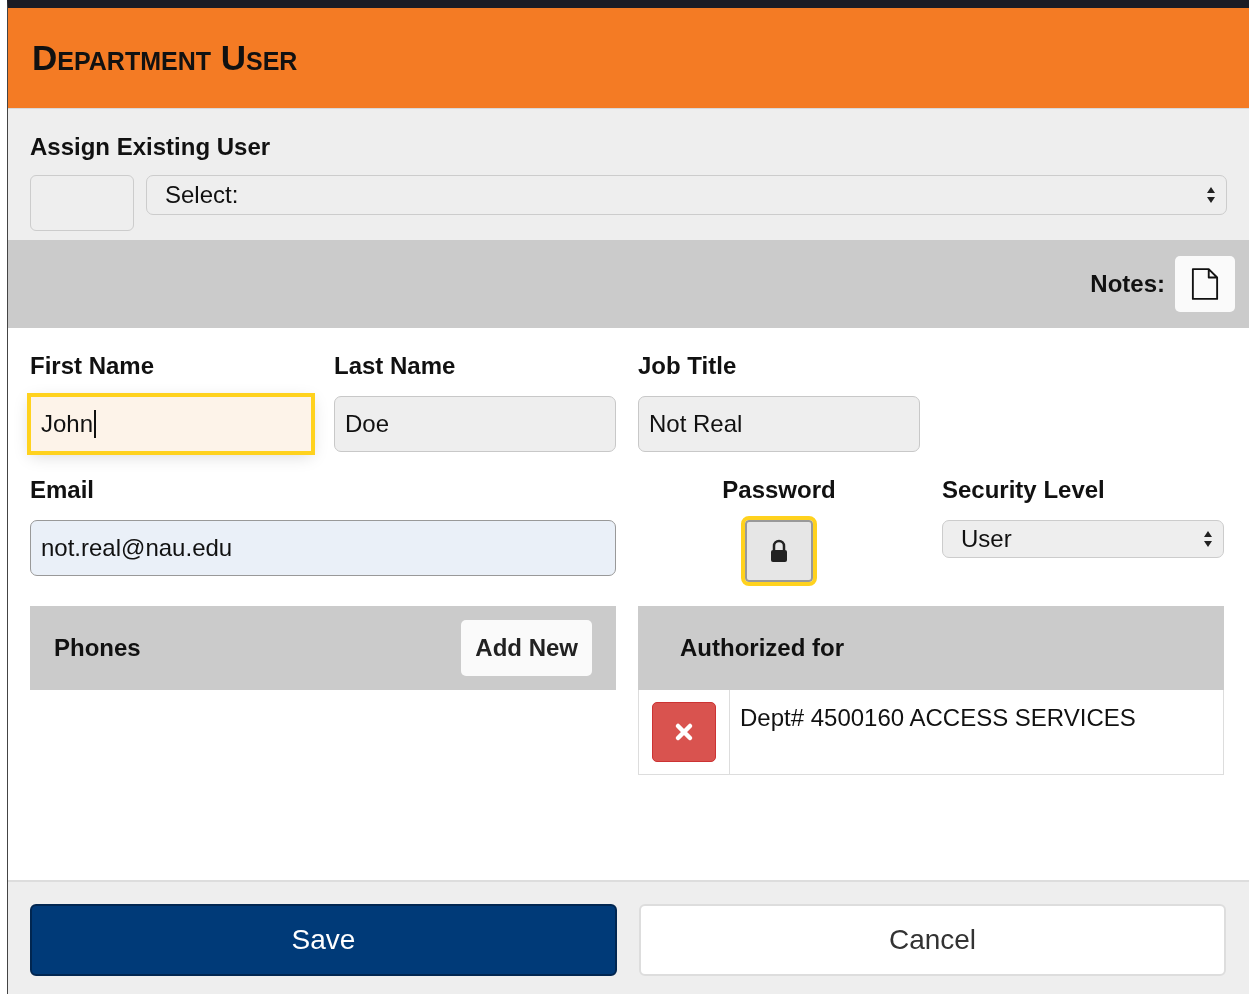  I want to click on field-label: Job Title, so click(688, 366).